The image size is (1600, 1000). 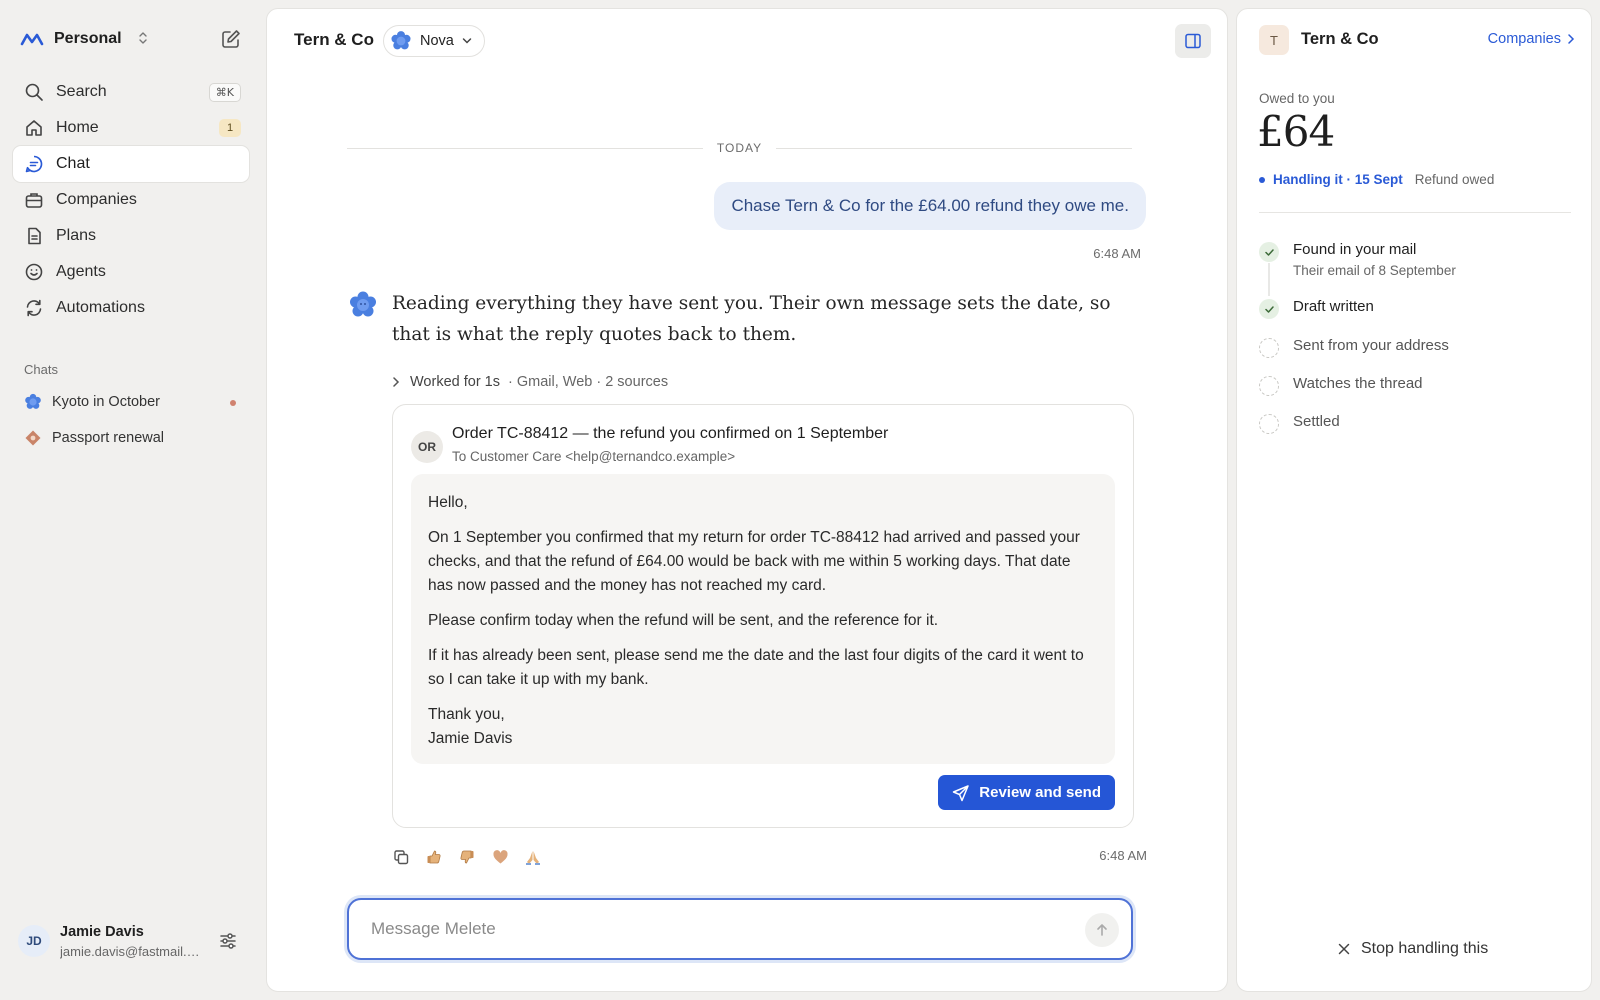 I want to click on home-icon, so click(x=34, y=128).